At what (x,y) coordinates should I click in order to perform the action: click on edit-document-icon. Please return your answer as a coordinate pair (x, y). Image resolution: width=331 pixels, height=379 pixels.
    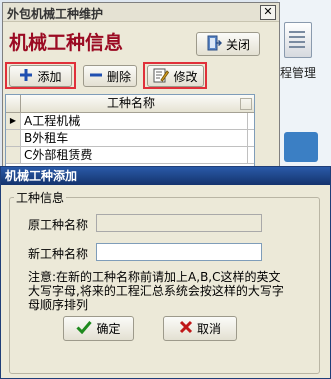
    Looking at the image, I should click on (161, 76).